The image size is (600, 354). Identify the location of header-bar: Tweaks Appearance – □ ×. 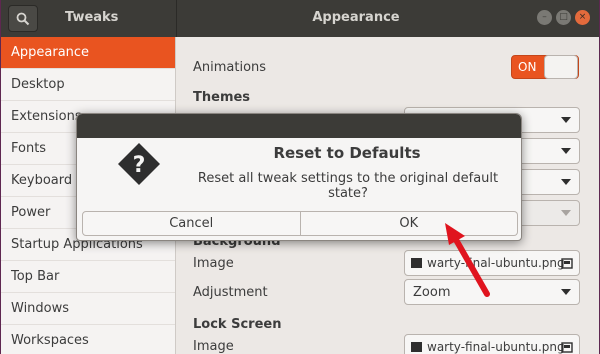
(300, 18).